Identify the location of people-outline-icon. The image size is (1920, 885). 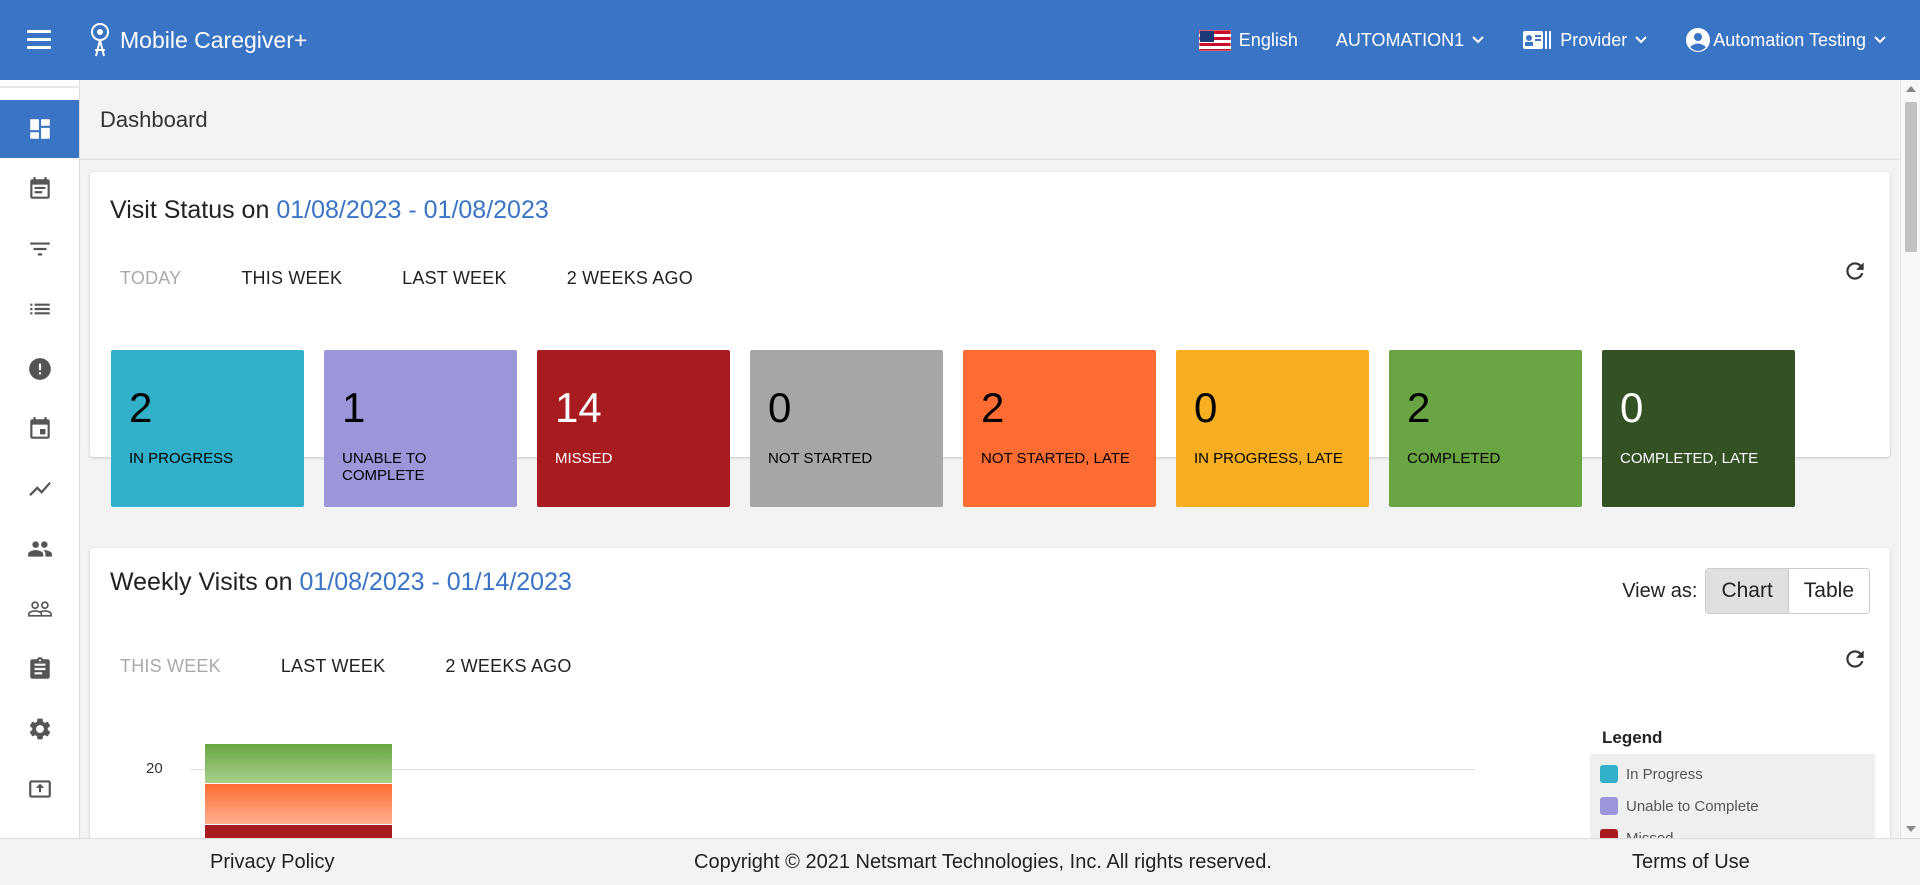
(39, 609).